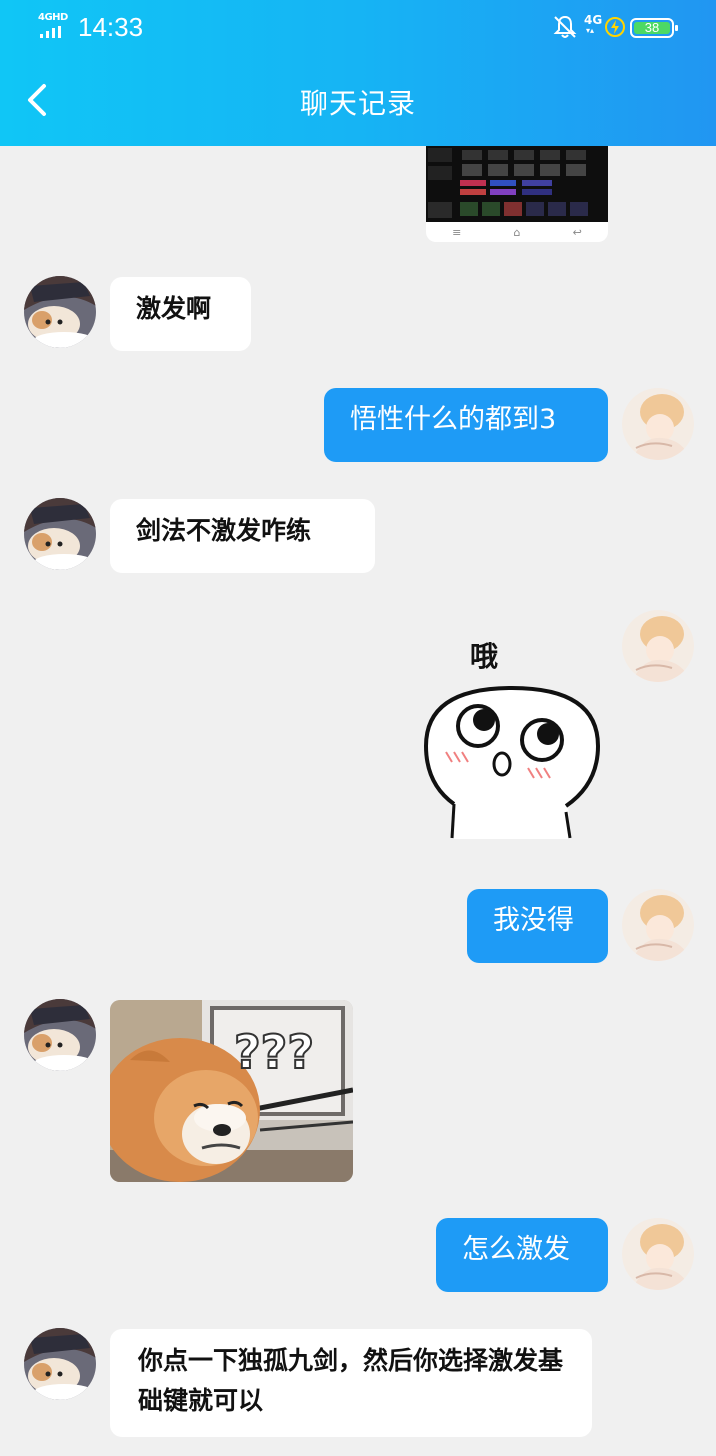  What do you see at coordinates (512, 737) in the screenshot?
I see `sticker-oh: 哦` at bounding box center [512, 737].